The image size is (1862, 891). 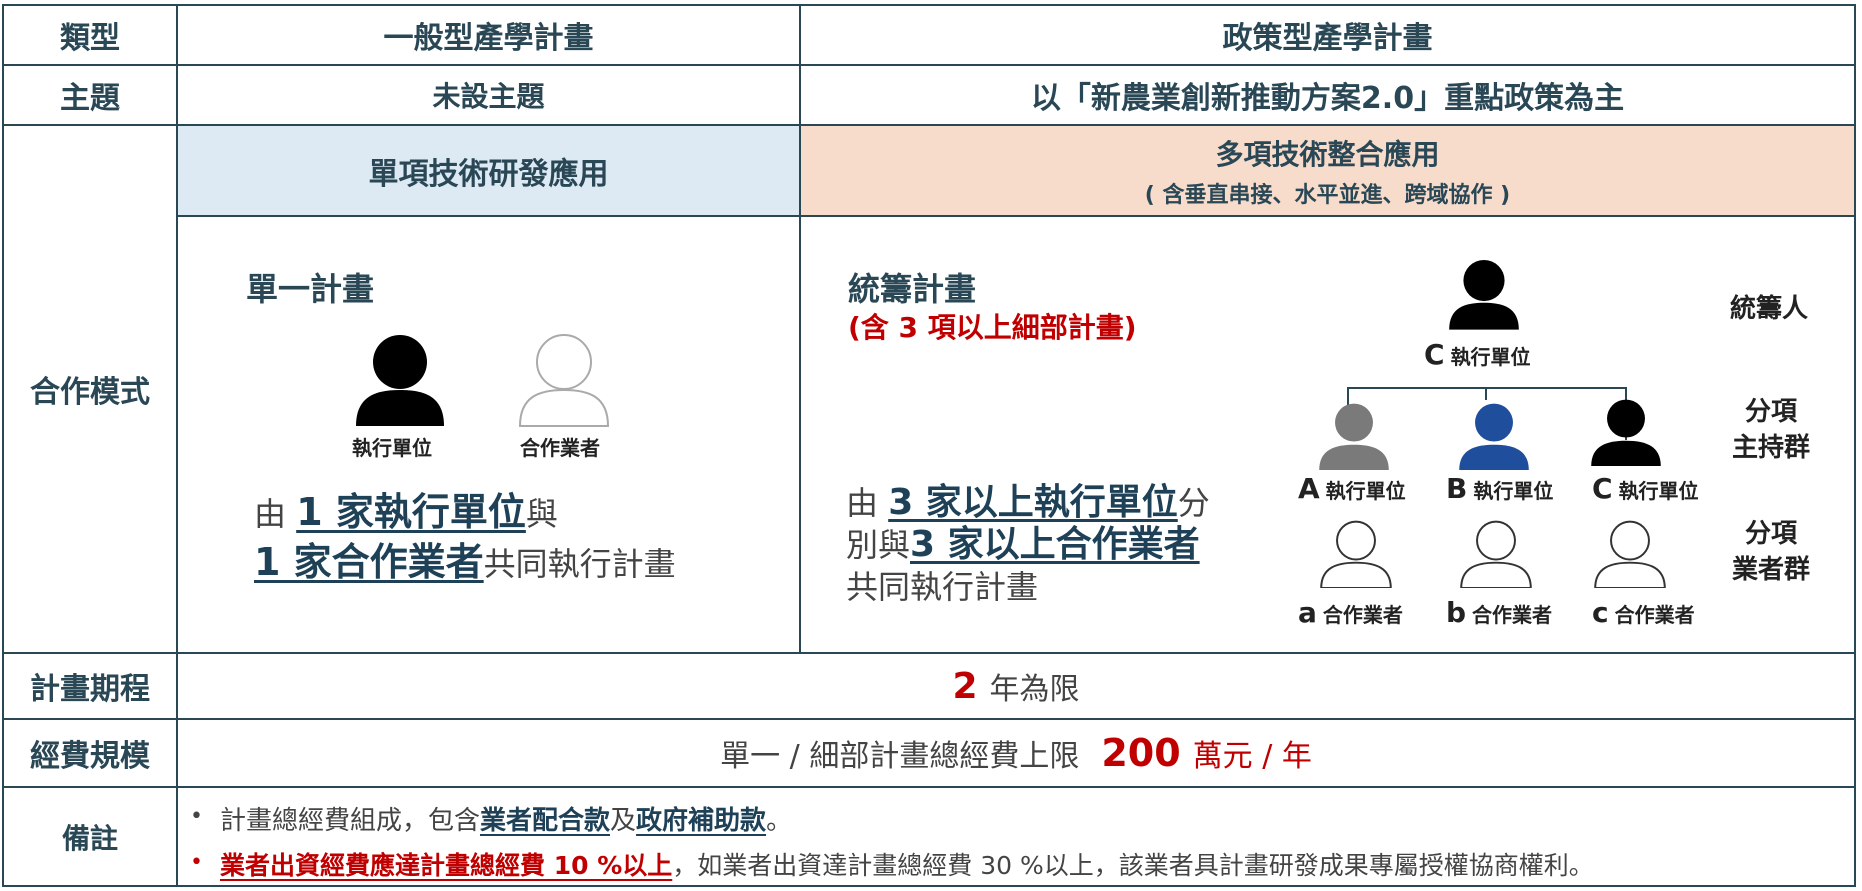 What do you see at coordinates (1512, 615) in the screenshot?
I see `partner-b-role: 合作業者` at bounding box center [1512, 615].